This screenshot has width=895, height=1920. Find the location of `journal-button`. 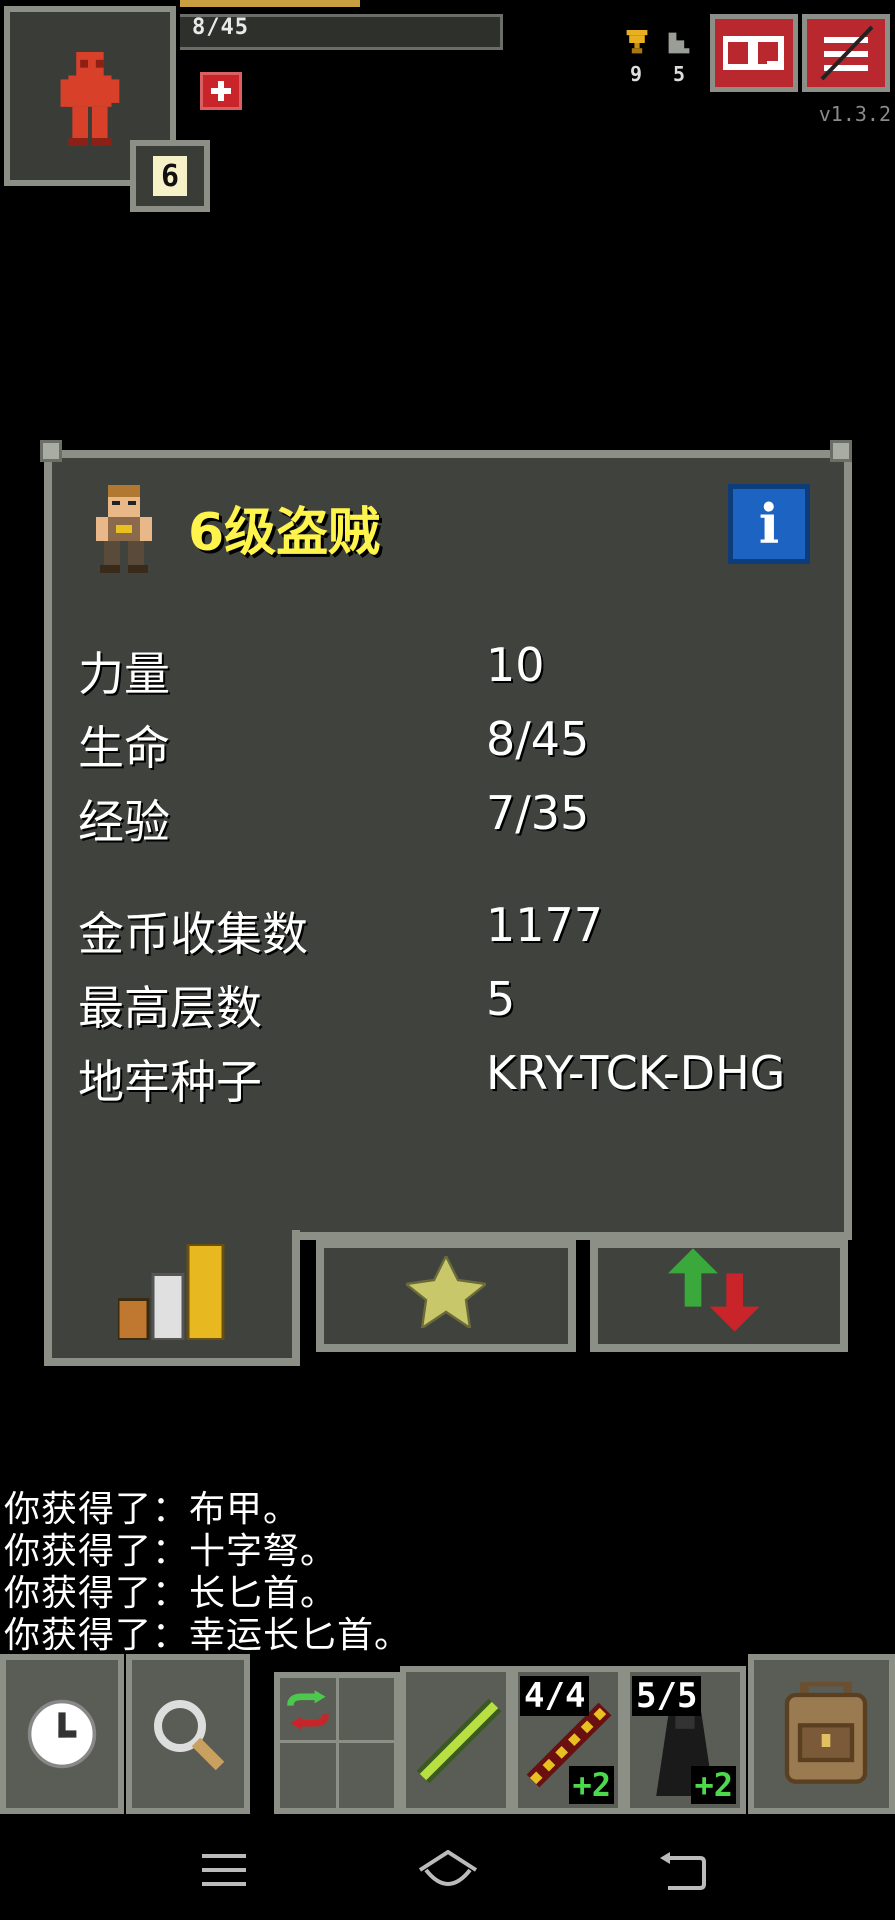

journal-button is located at coordinates (754, 53).